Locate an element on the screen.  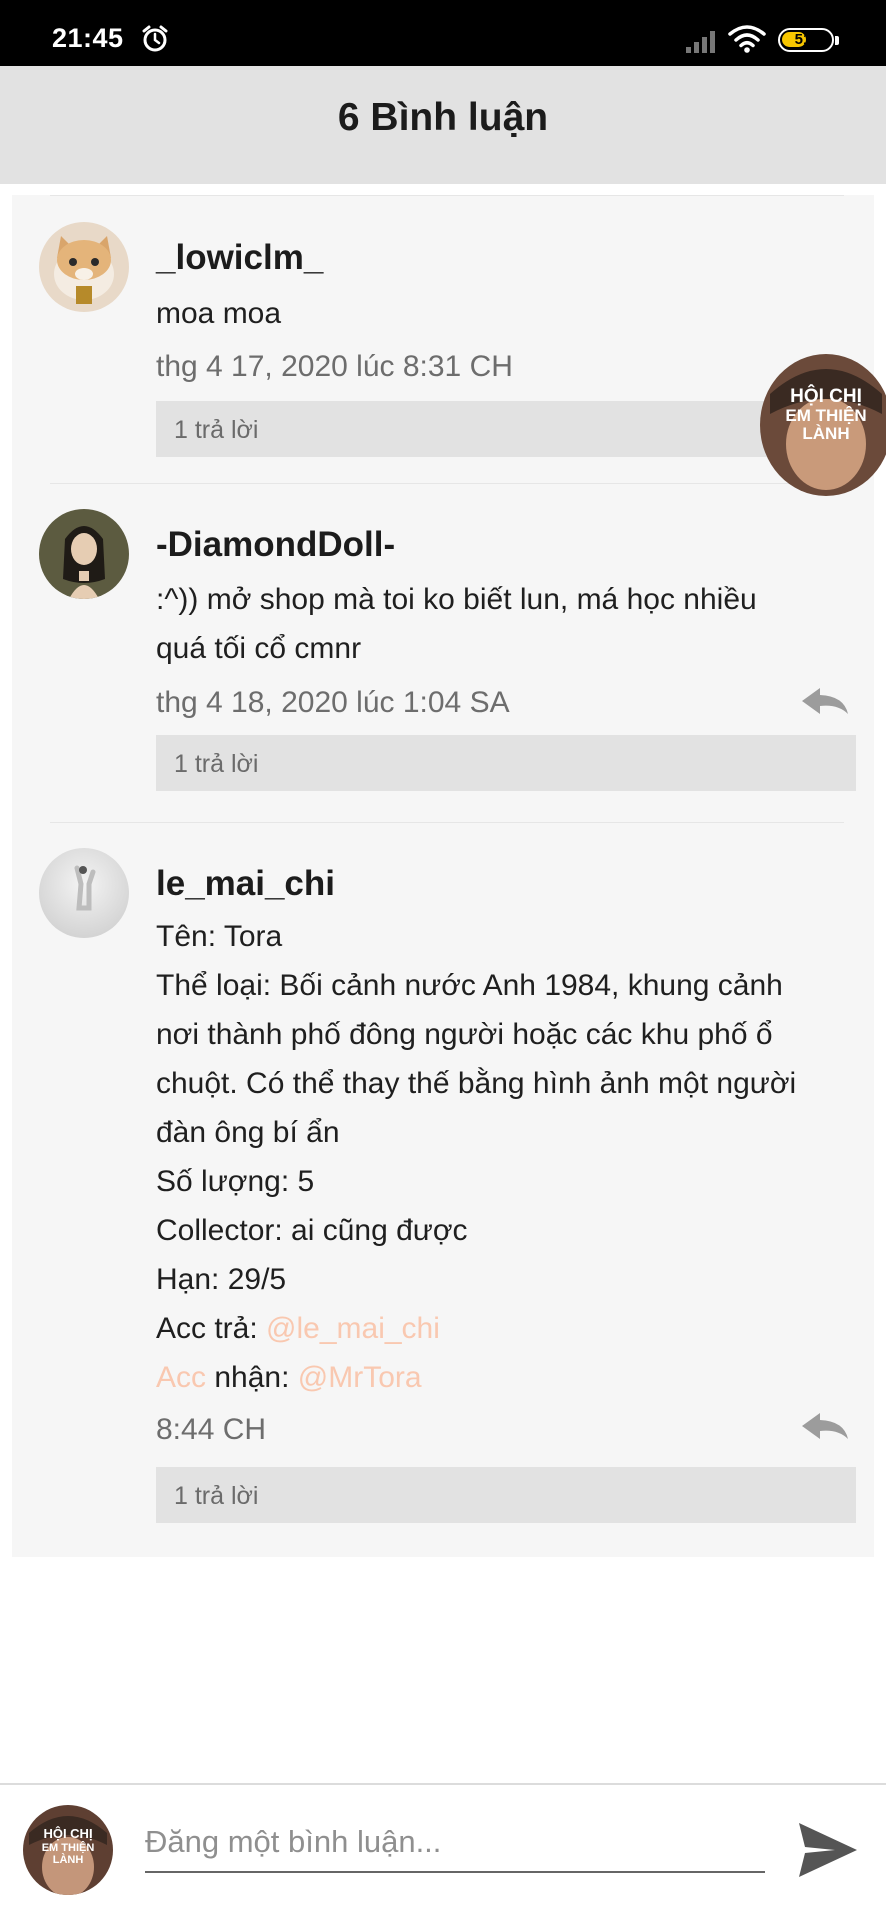
battery-icon: 51 is located at coordinates (808, 40).